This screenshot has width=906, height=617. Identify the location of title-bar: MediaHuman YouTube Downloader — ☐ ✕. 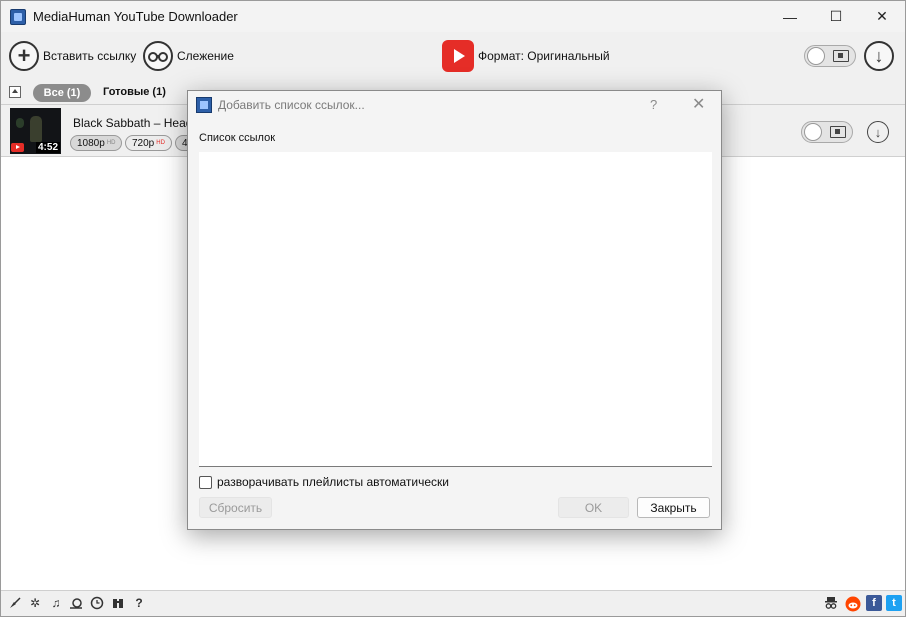
(453, 16).